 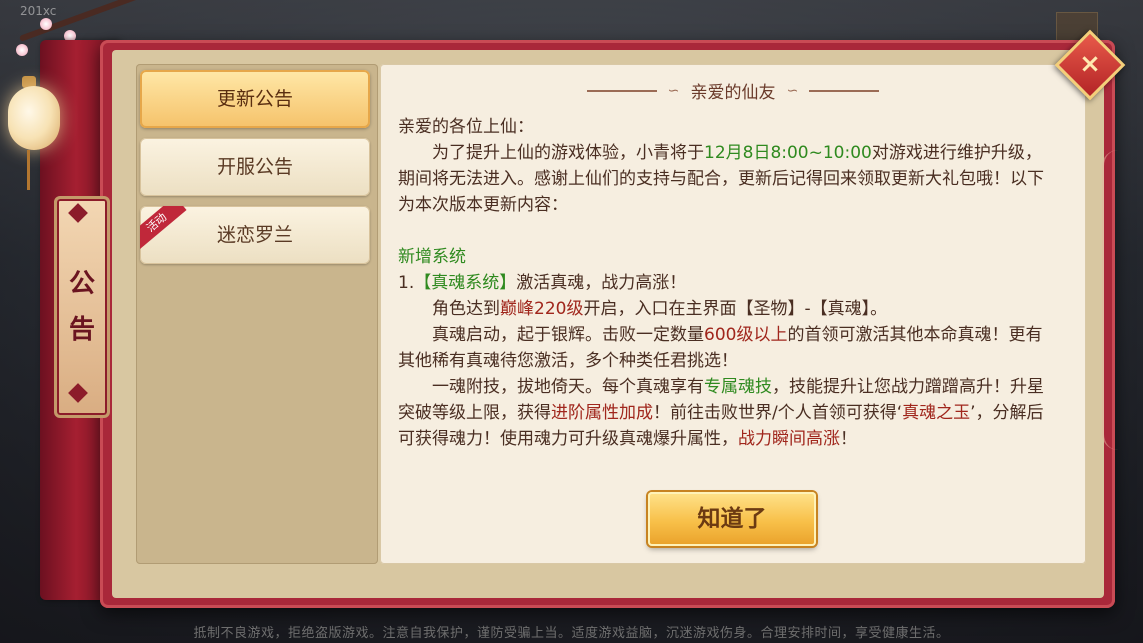 I want to click on section-heading: 新增系统, so click(x=432, y=257).